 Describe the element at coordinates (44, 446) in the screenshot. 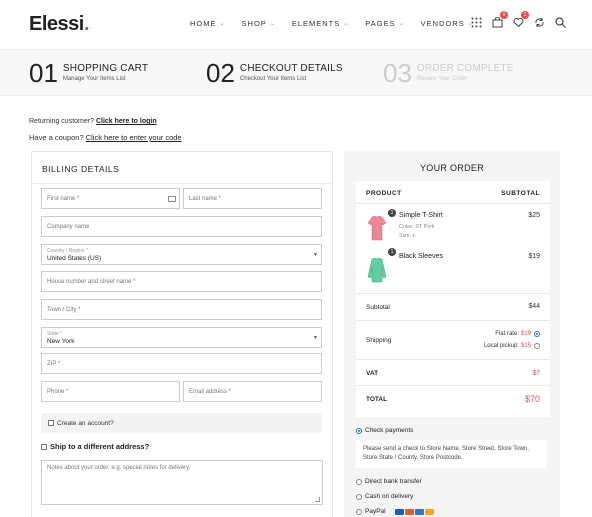

I see `ship-different-checkbox` at that location.